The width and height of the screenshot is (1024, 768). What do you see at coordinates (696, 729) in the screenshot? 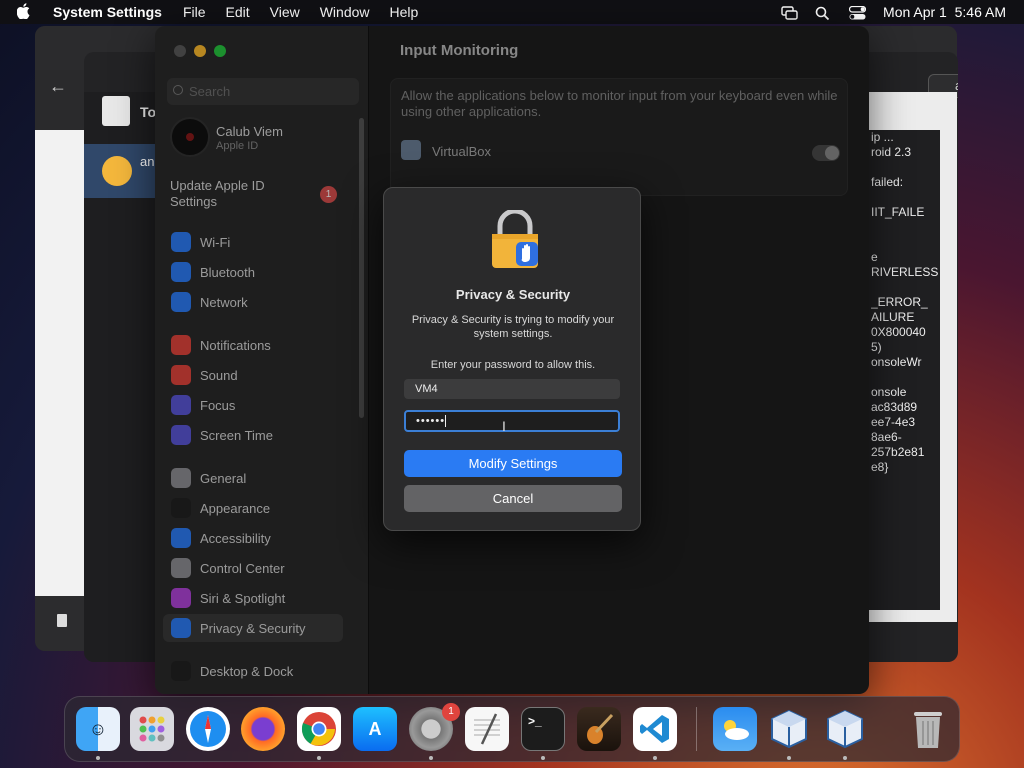
I see `dock-separator` at bounding box center [696, 729].